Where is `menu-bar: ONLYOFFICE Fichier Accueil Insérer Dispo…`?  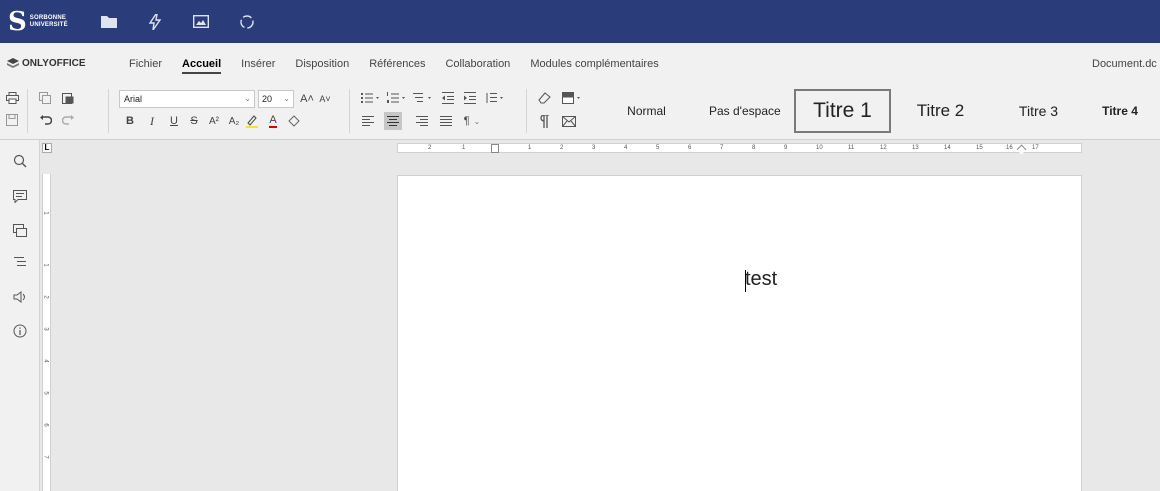 menu-bar: ONLYOFFICE Fichier Accueil Insérer Dispo… is located at coordinates (580, 63).